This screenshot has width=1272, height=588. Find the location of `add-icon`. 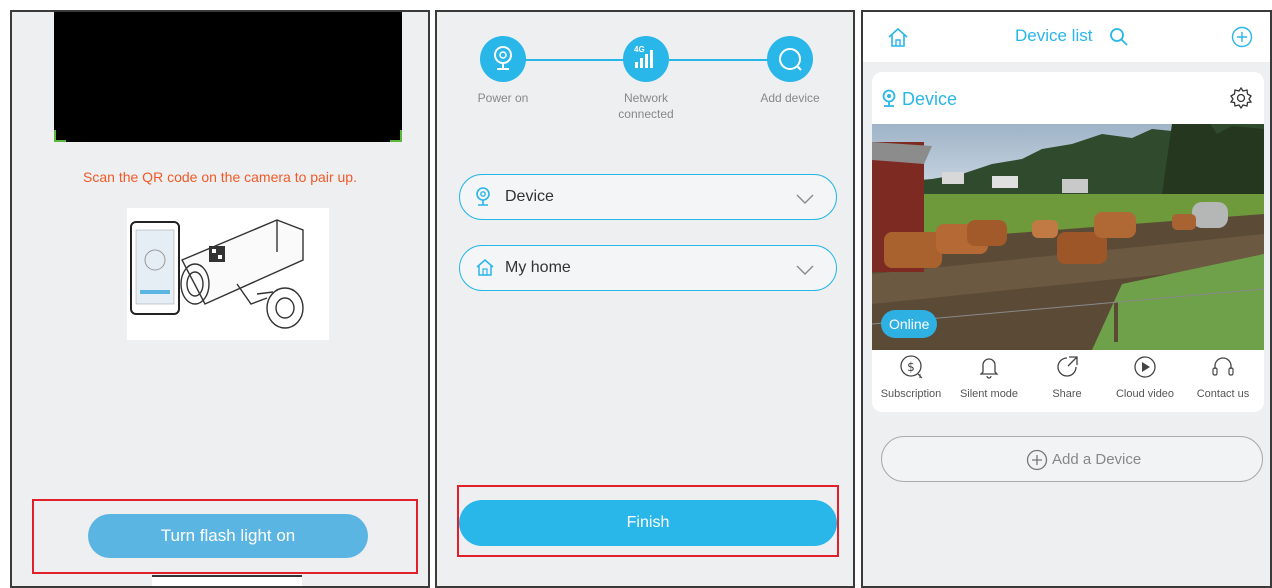

add-icon is located at coordinates (1242, 39).